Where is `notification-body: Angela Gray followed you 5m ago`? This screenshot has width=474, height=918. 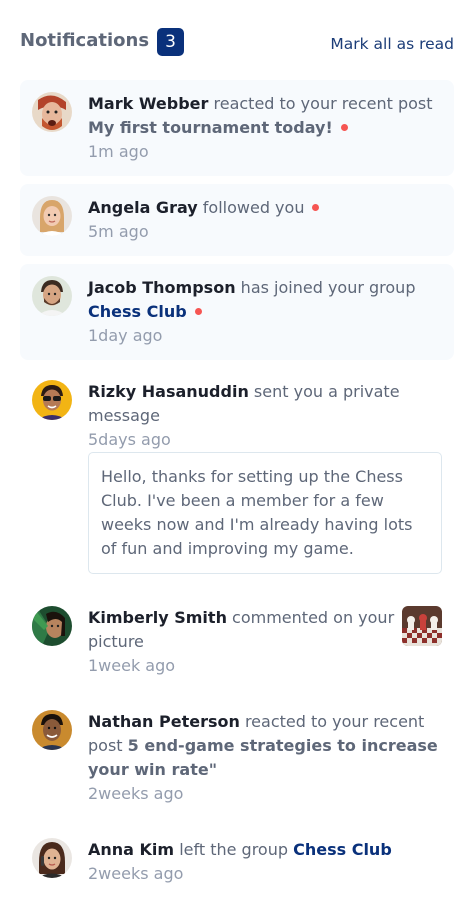 notification-body: Angela Gray followed you 5m ago is located at coordinates (266, 220).